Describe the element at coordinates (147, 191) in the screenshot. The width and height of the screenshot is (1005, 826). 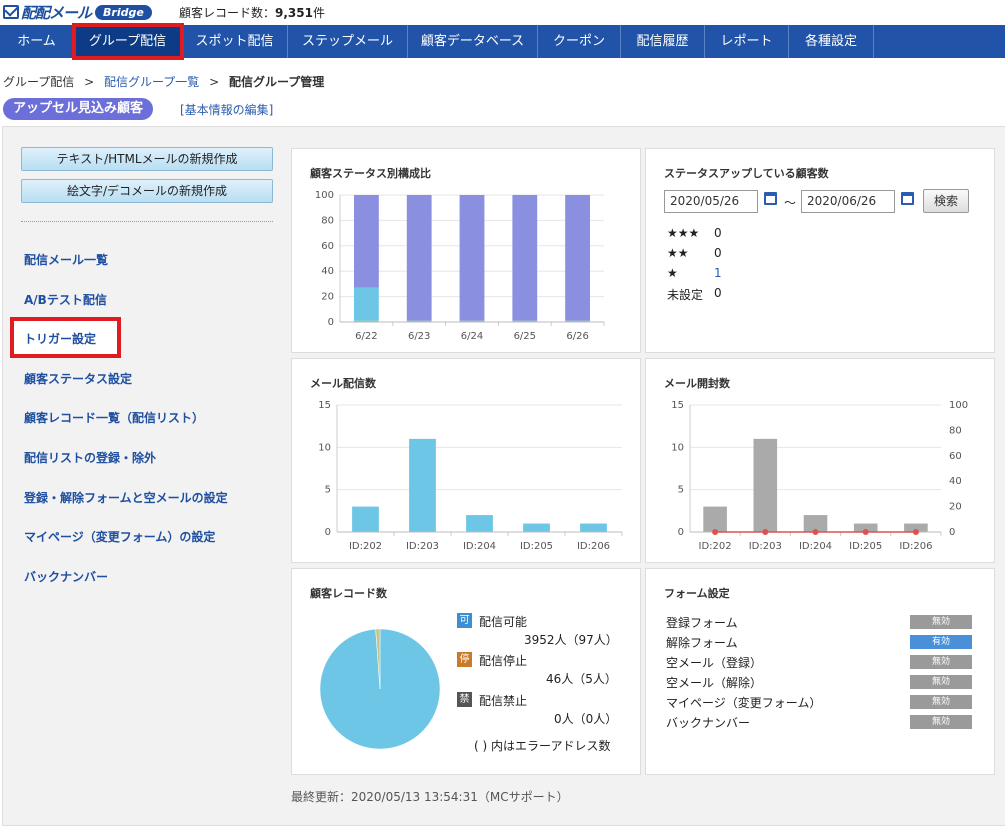
I see `create-deco-mail-button: 絵文字/デコメールの新規作成` at that location.